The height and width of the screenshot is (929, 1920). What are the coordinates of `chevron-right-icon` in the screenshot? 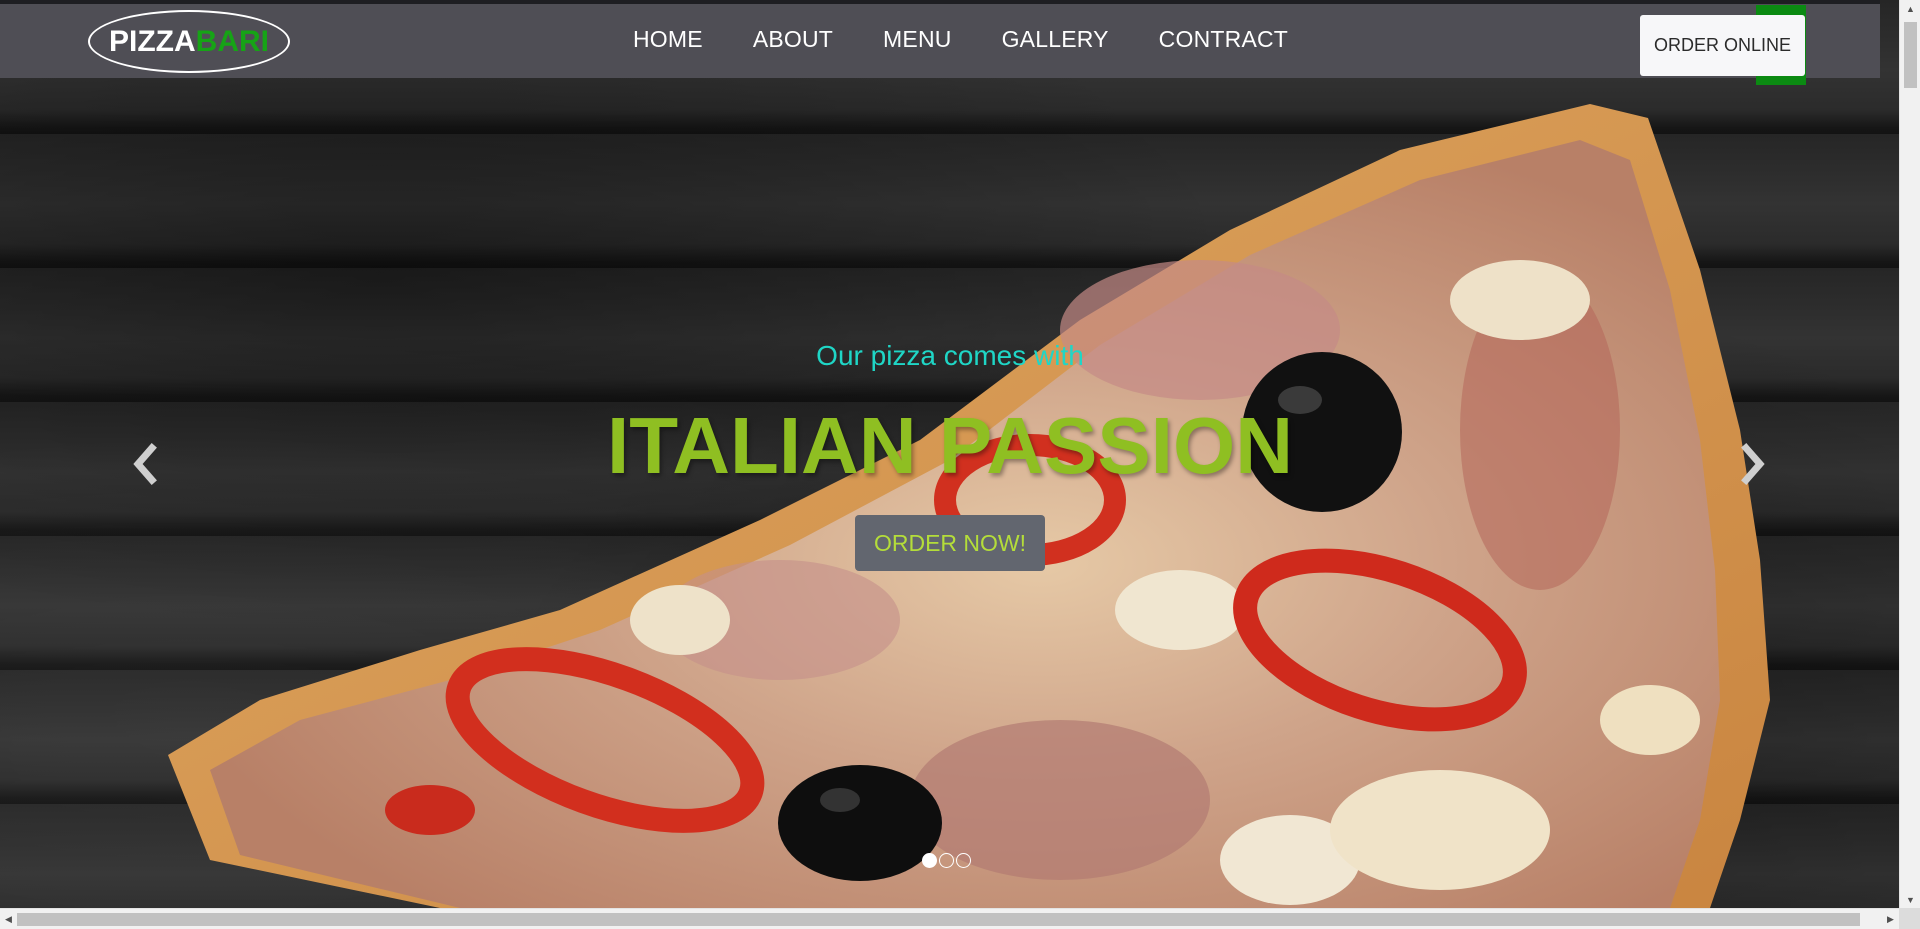 It's located at (1753, 464).